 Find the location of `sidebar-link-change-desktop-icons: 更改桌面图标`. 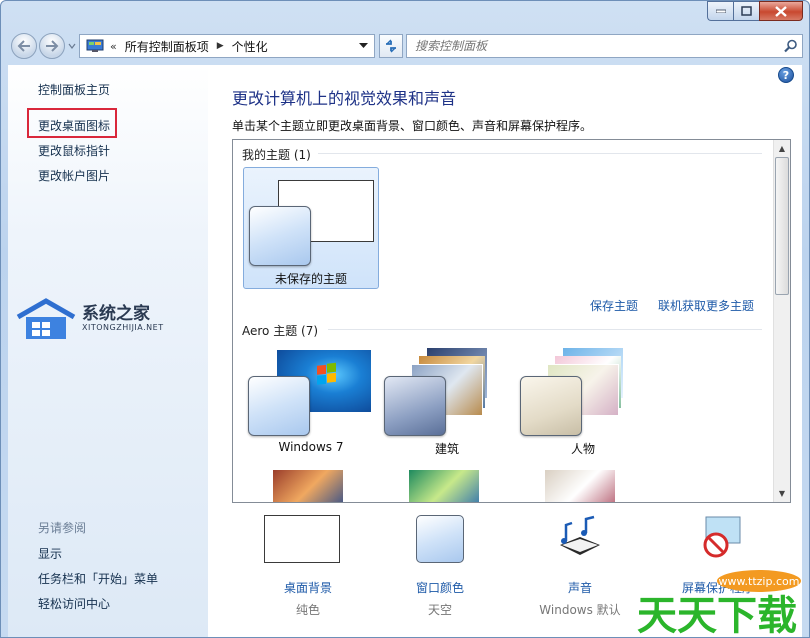

sidebar-link-change-desktop-icons: 更改桌面图标 is located at coordinates (74, 125).